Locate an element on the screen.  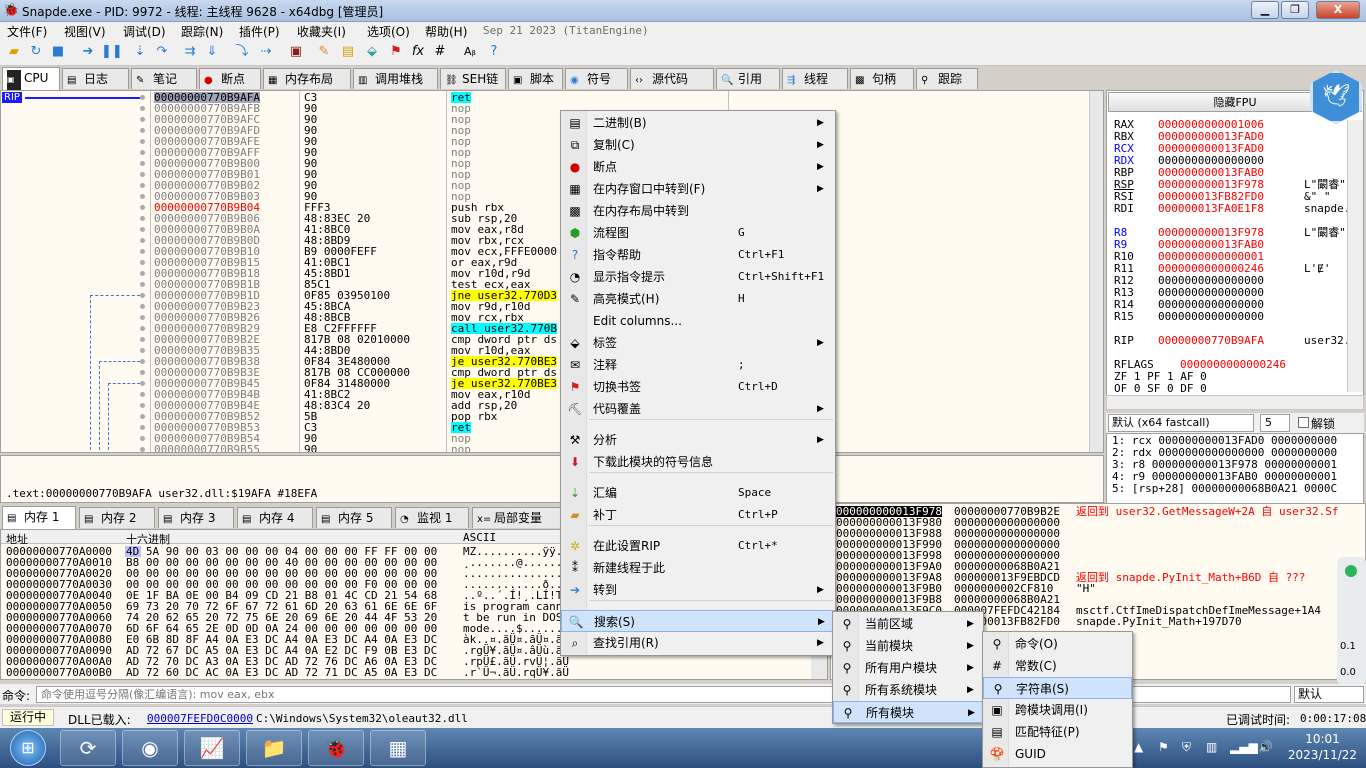
register-row: R15 0000000000000000 is located at coordinates (1234, 317).